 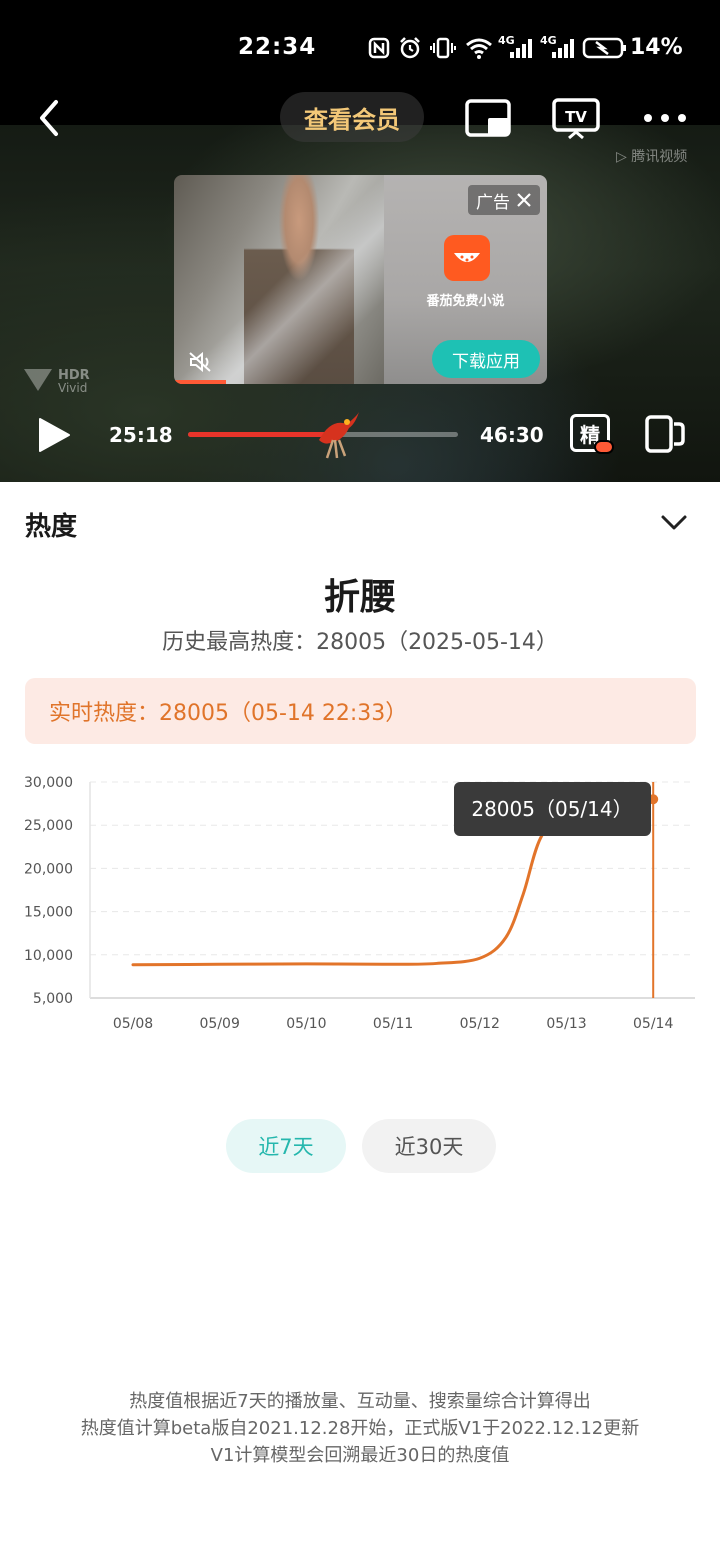 I want to click on status-bar: 22:34 4G 4G 14%, so click(x=460, y=47).